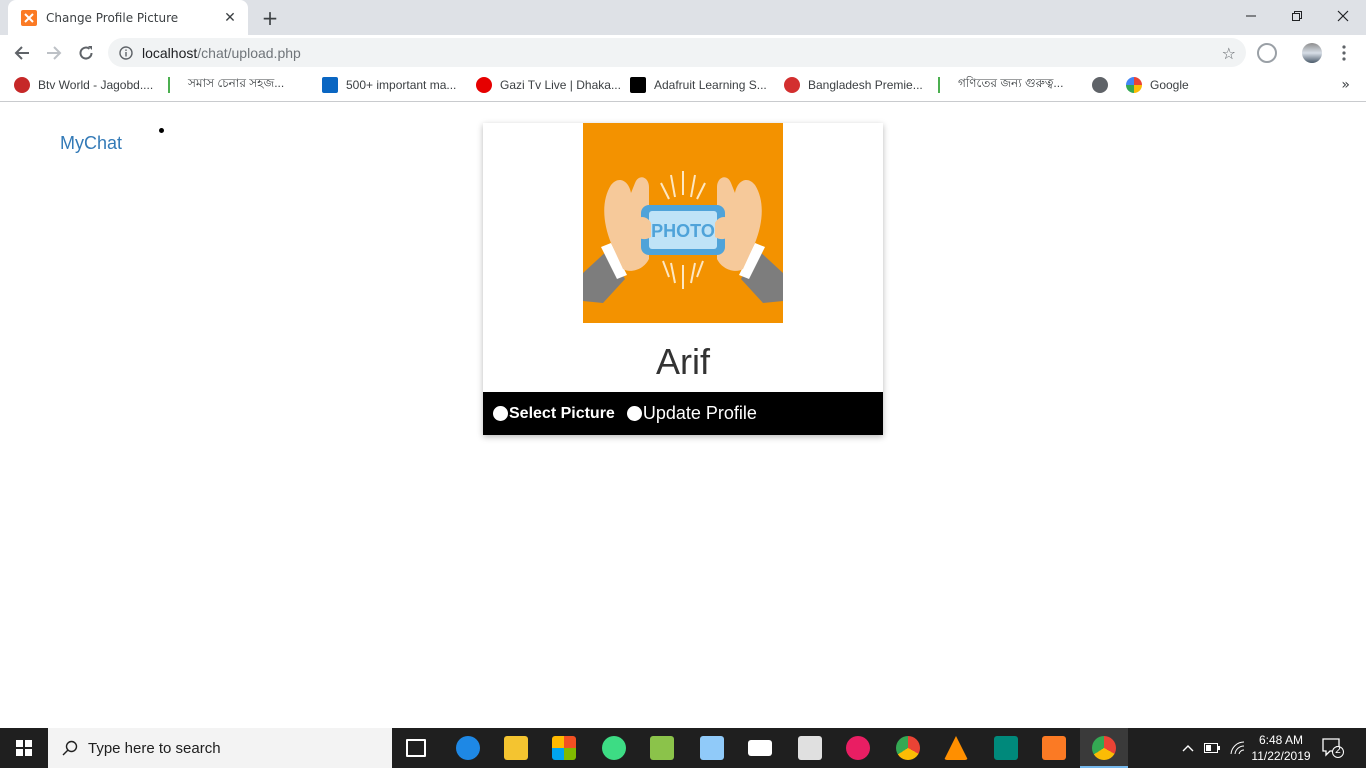 Image resolution: width=1366 pixels, height=768 pixels. What do you see at coordinates (662, 748) in the screenshot?
I see `notepad-plus-icon` at bounding box center [662, 748].